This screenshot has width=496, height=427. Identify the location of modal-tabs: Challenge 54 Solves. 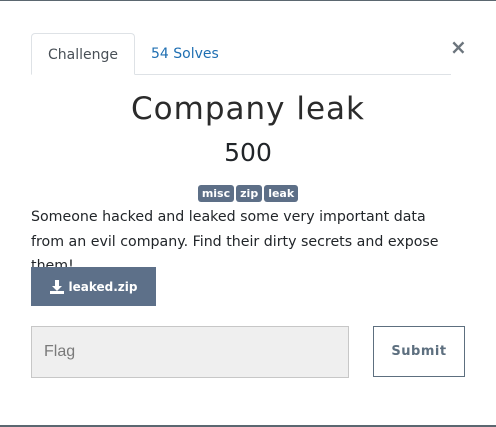
(241, 54).